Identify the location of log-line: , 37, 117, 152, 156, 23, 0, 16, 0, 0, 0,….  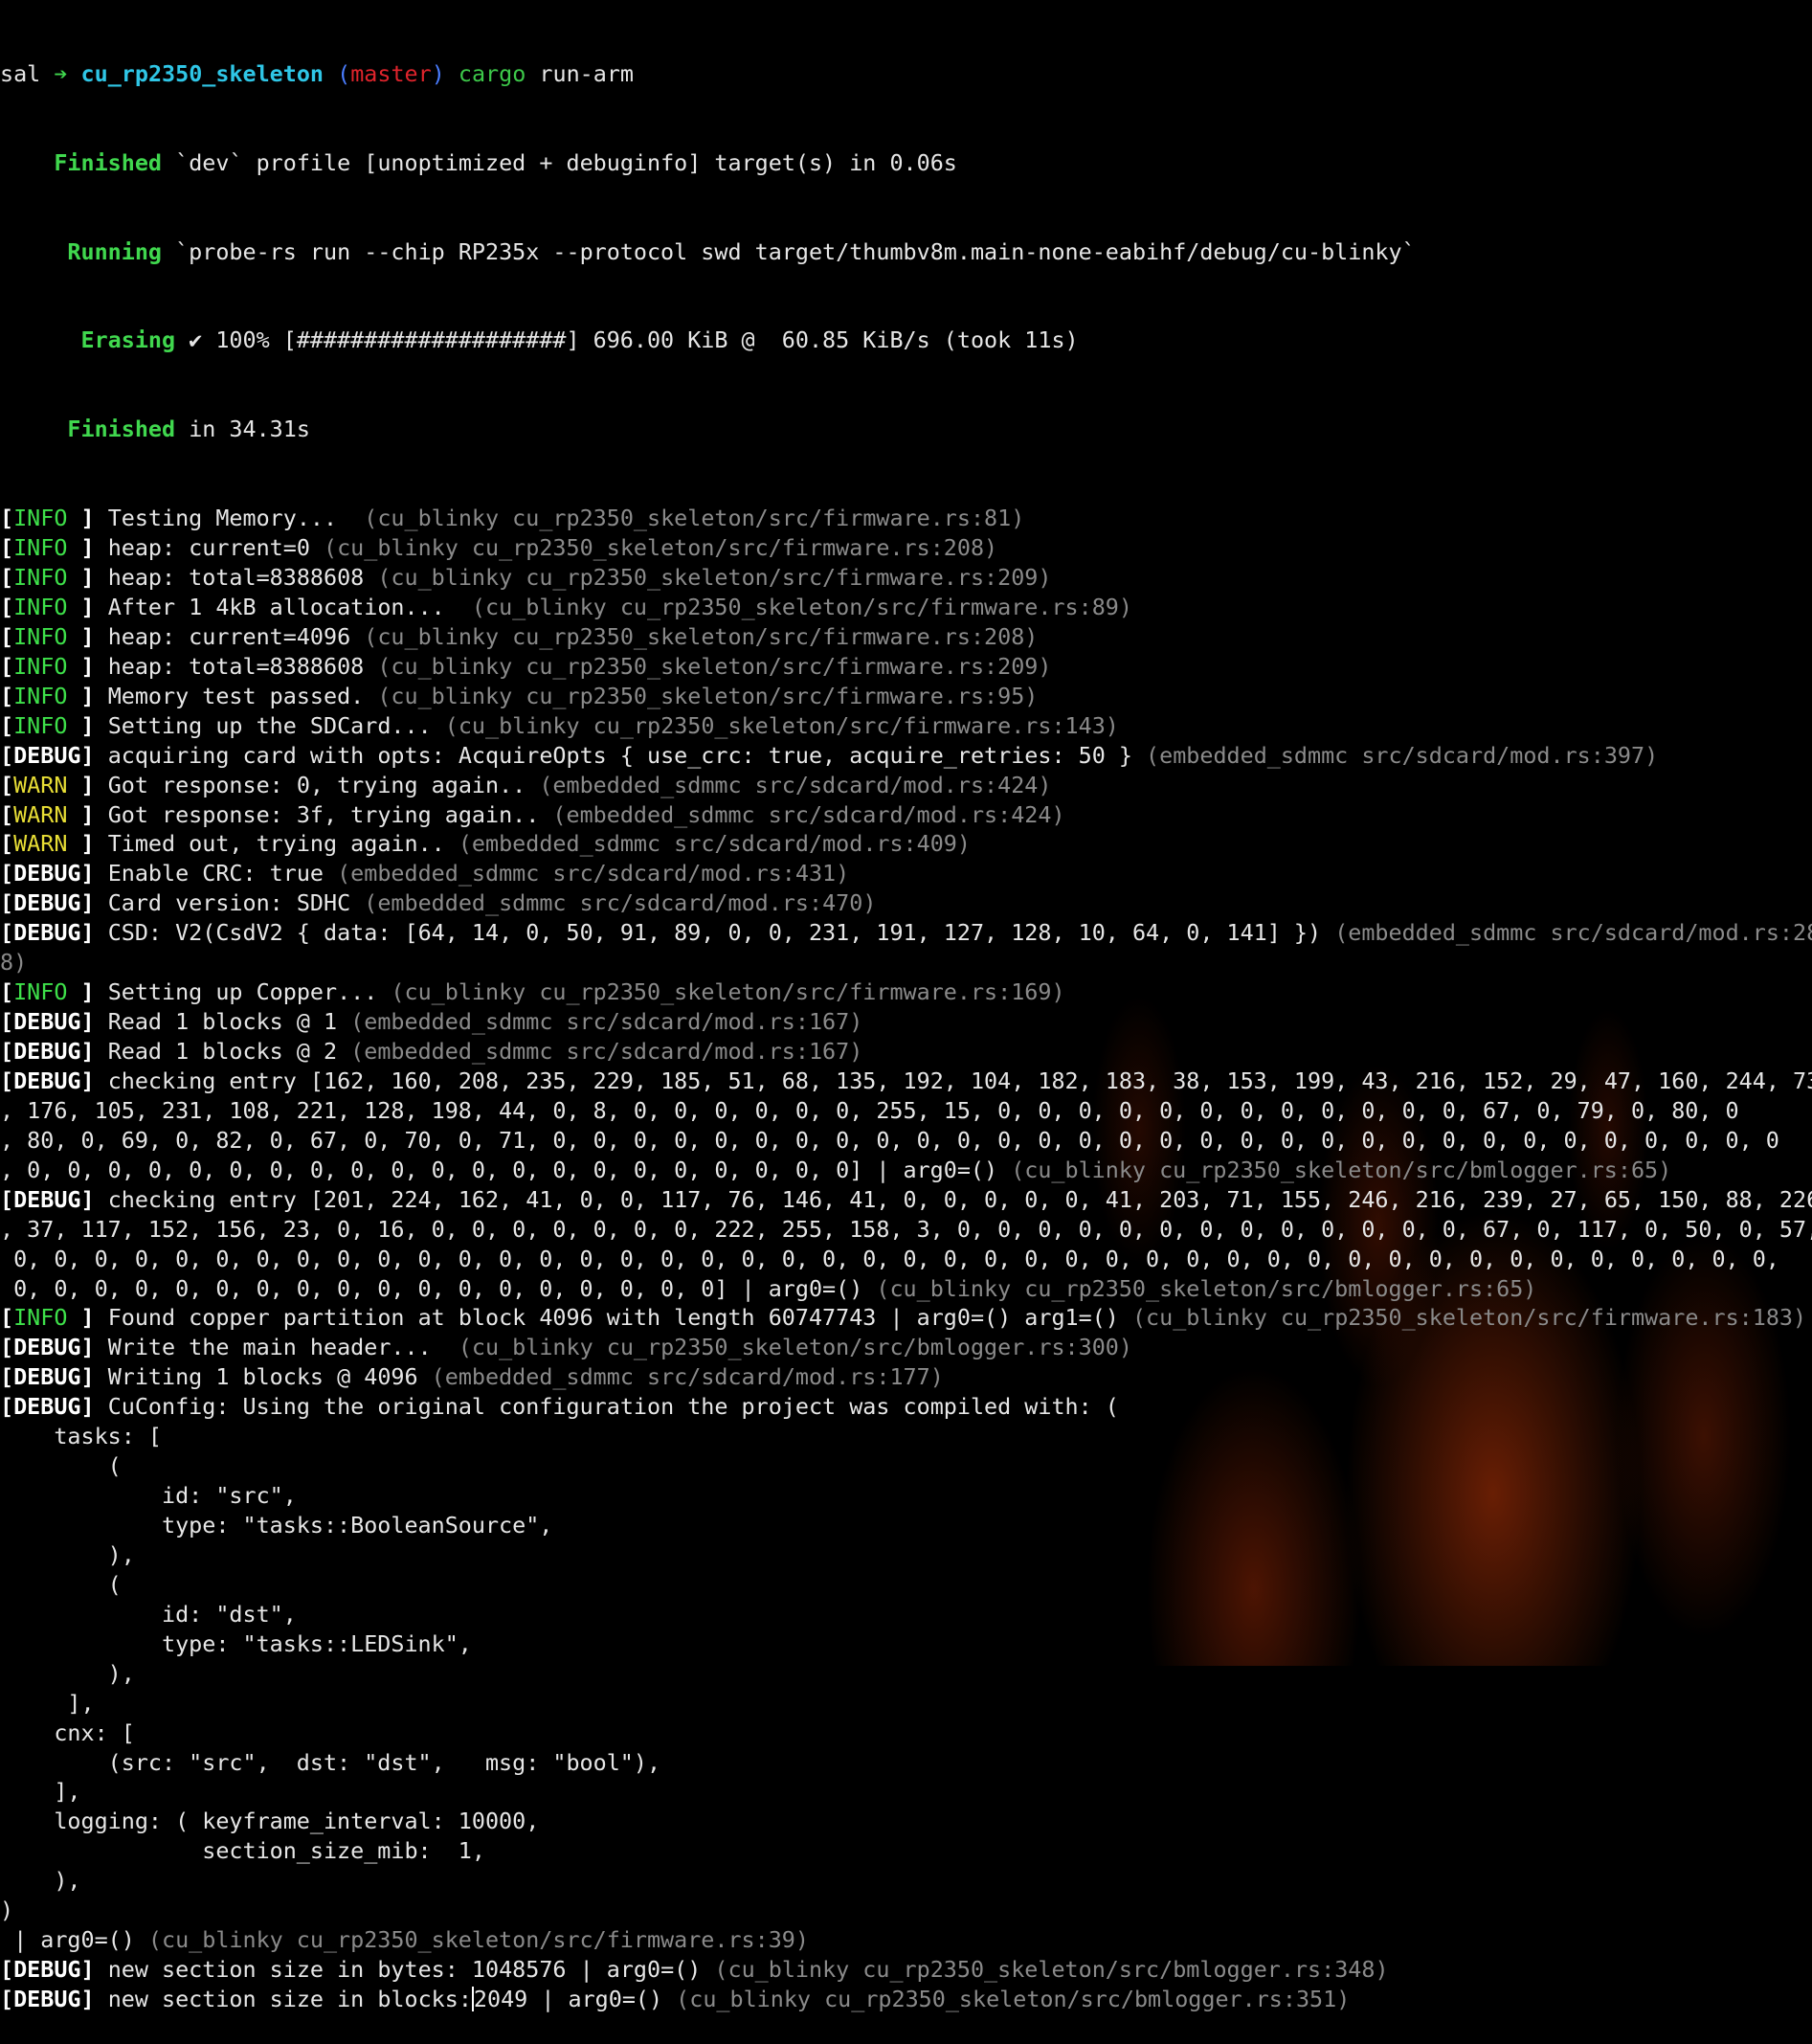
(906, 1230).